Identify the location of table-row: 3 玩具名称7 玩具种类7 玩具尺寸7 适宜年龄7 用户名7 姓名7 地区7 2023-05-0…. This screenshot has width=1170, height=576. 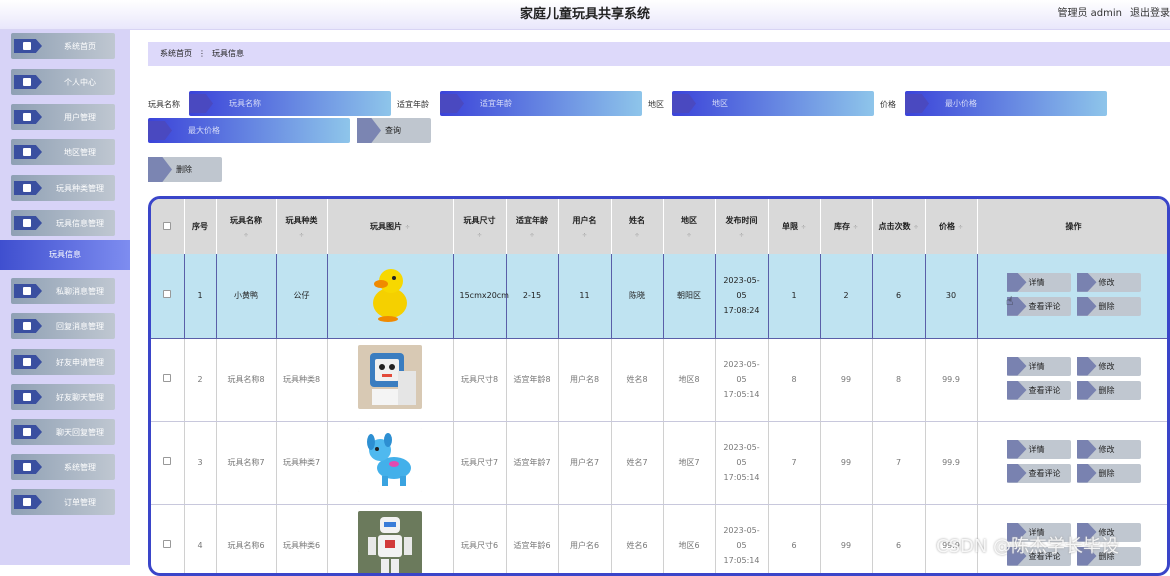
(659, 463).